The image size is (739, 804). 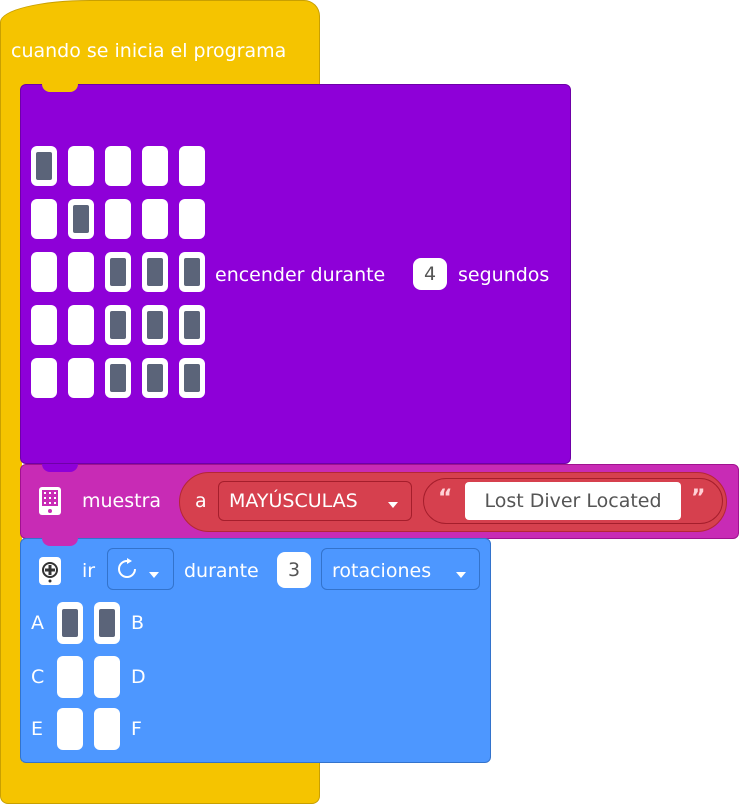 I want to click on port-c-toggle, so click(x=70, y=677).